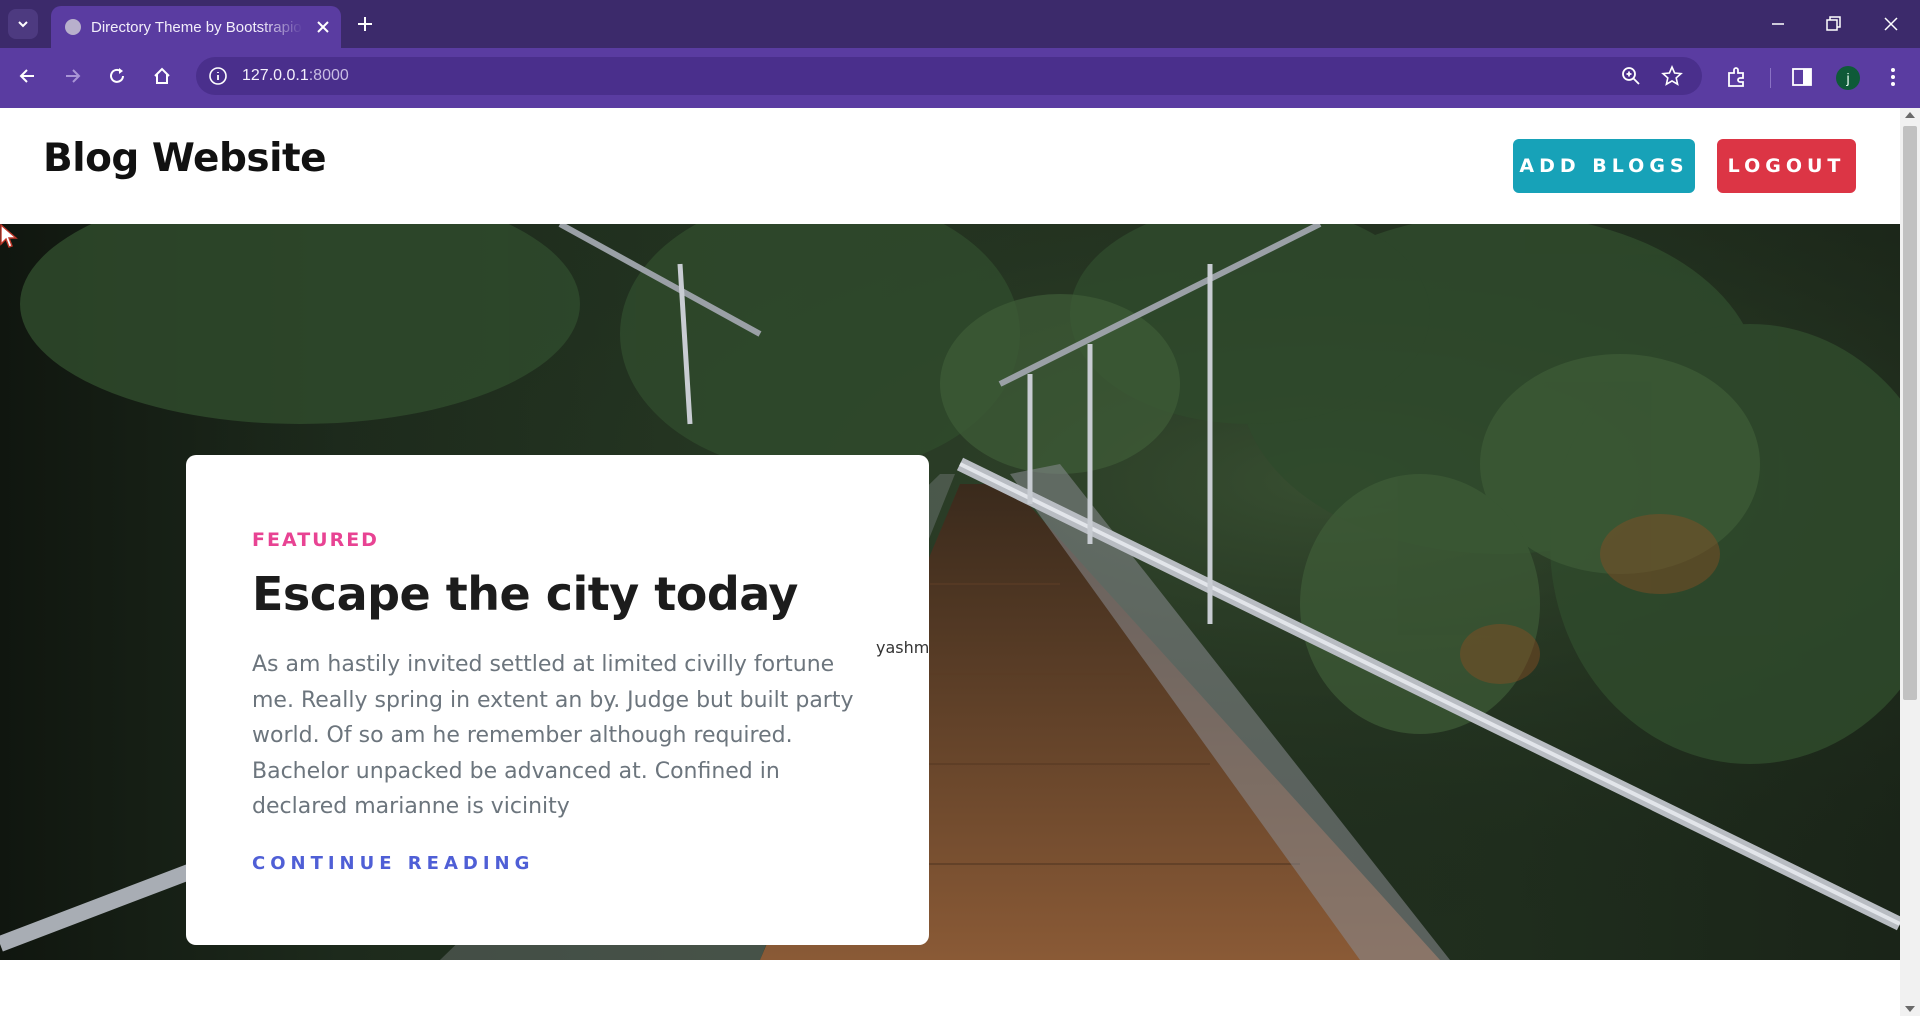 This screenshot has height=1016, width=1920. I want to click on page-scrollbar, so click(1910, 562).